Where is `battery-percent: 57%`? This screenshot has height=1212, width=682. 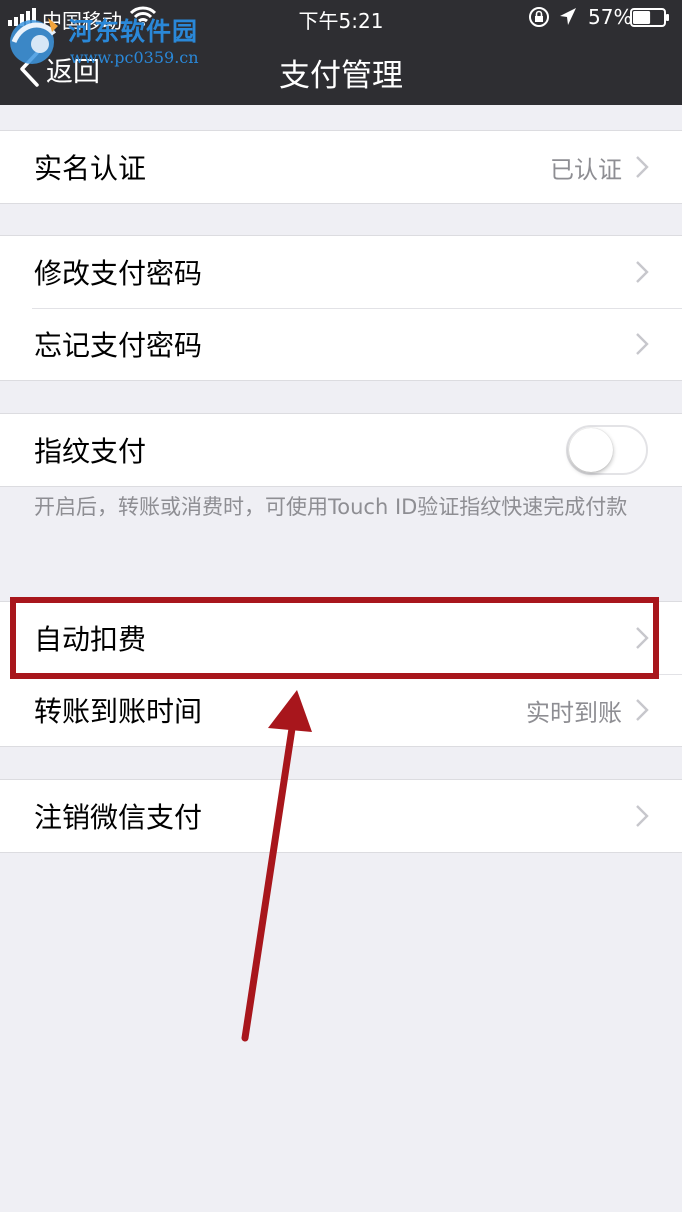 battery-percent: 57% is located at coordinates (610, 17).